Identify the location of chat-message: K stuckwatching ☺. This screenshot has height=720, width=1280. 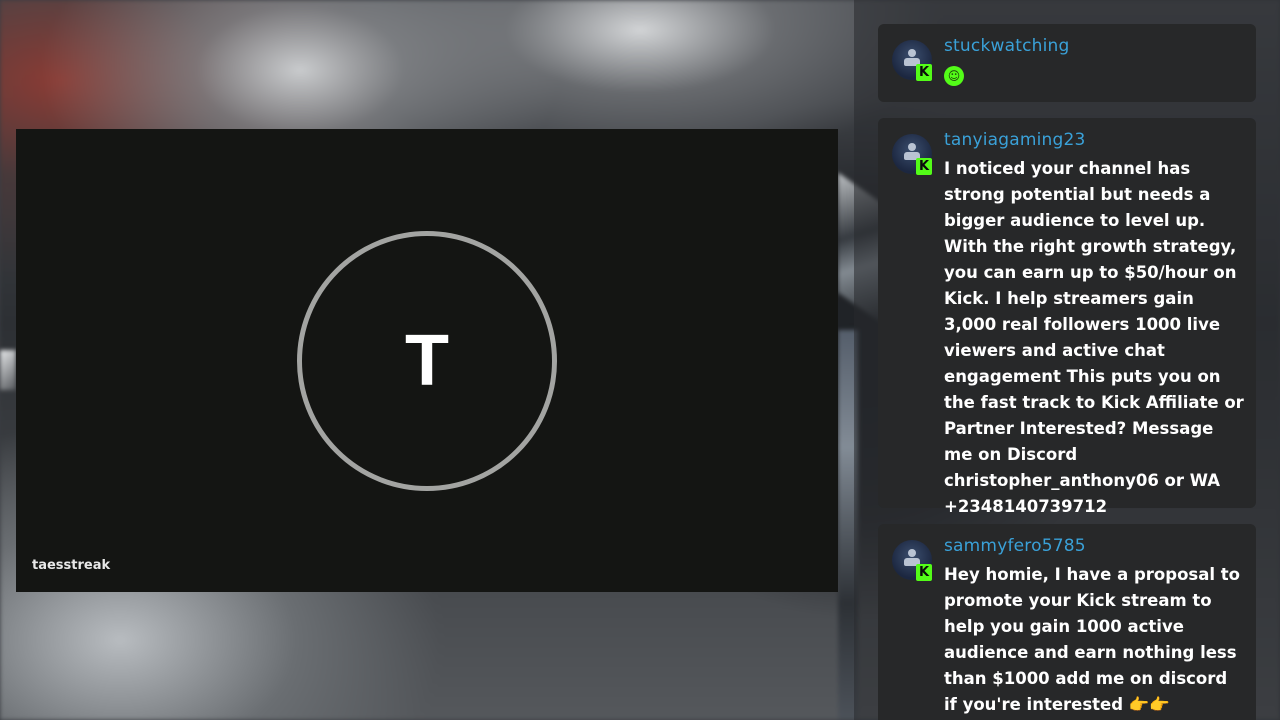
(1067, 63).